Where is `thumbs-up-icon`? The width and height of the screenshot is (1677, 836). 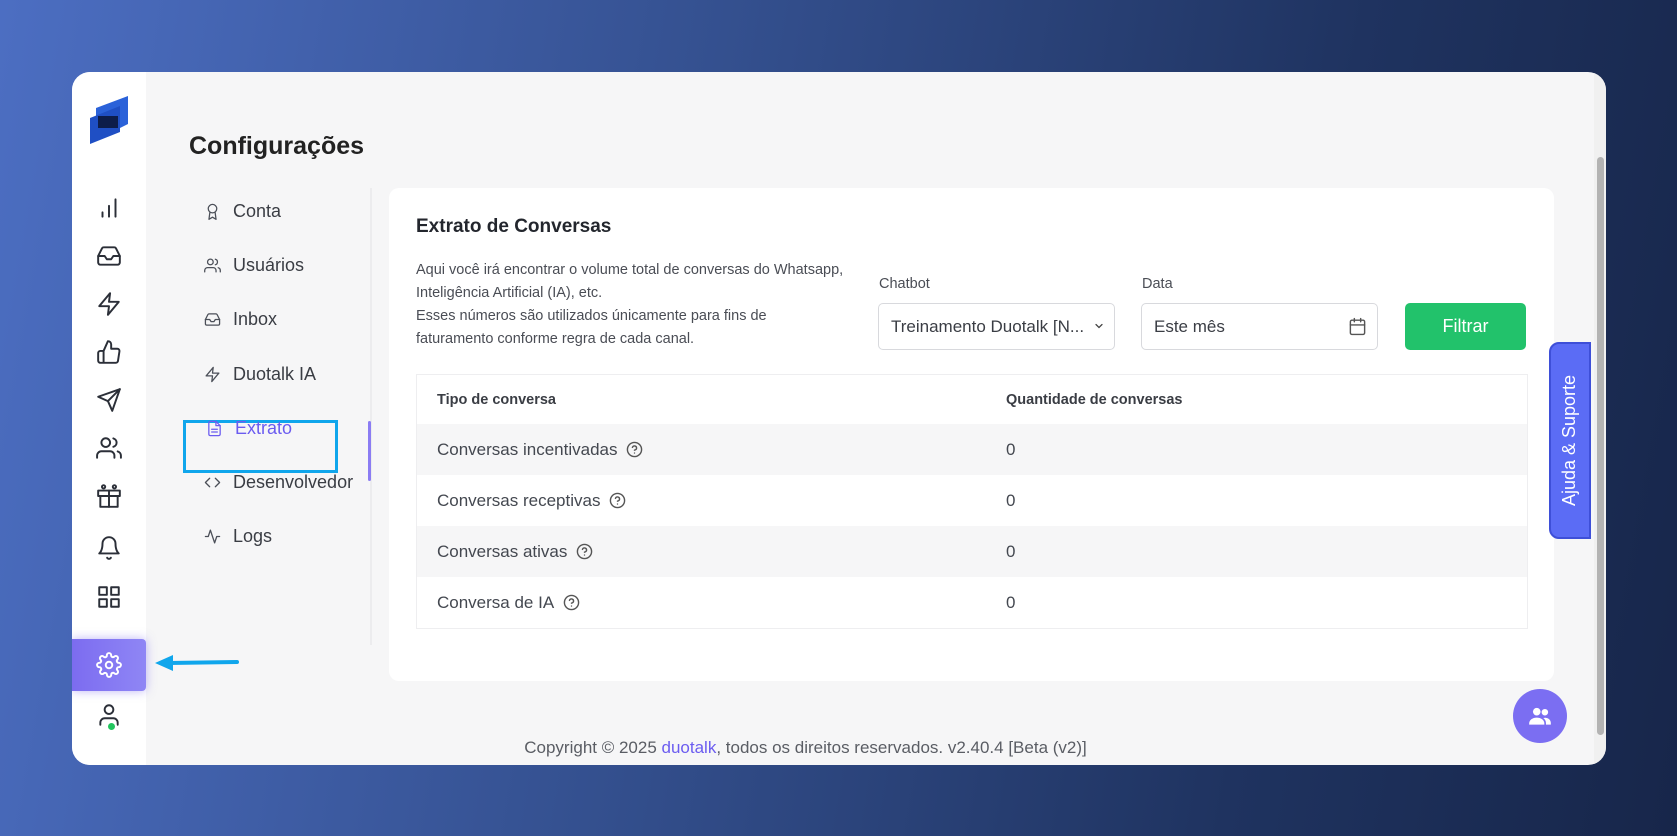 thumbs-up-icon is located at coordinates (109, 352).